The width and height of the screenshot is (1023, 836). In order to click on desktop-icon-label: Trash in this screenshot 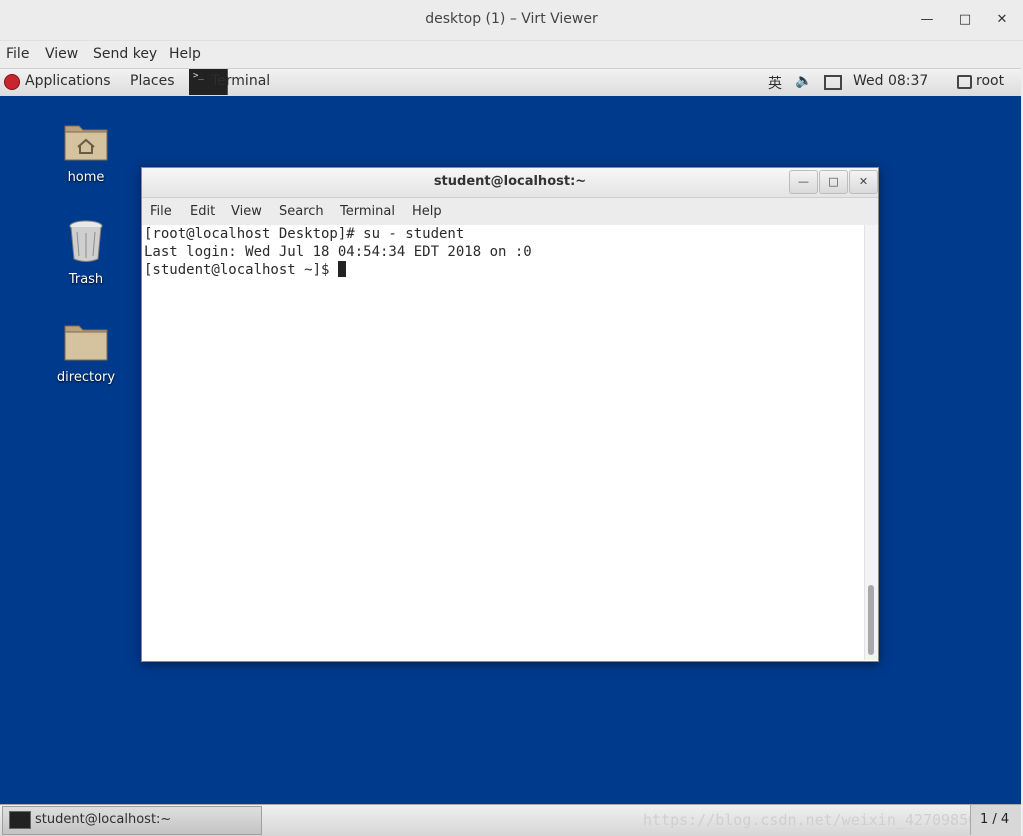, I will do `click(86, 279)`.